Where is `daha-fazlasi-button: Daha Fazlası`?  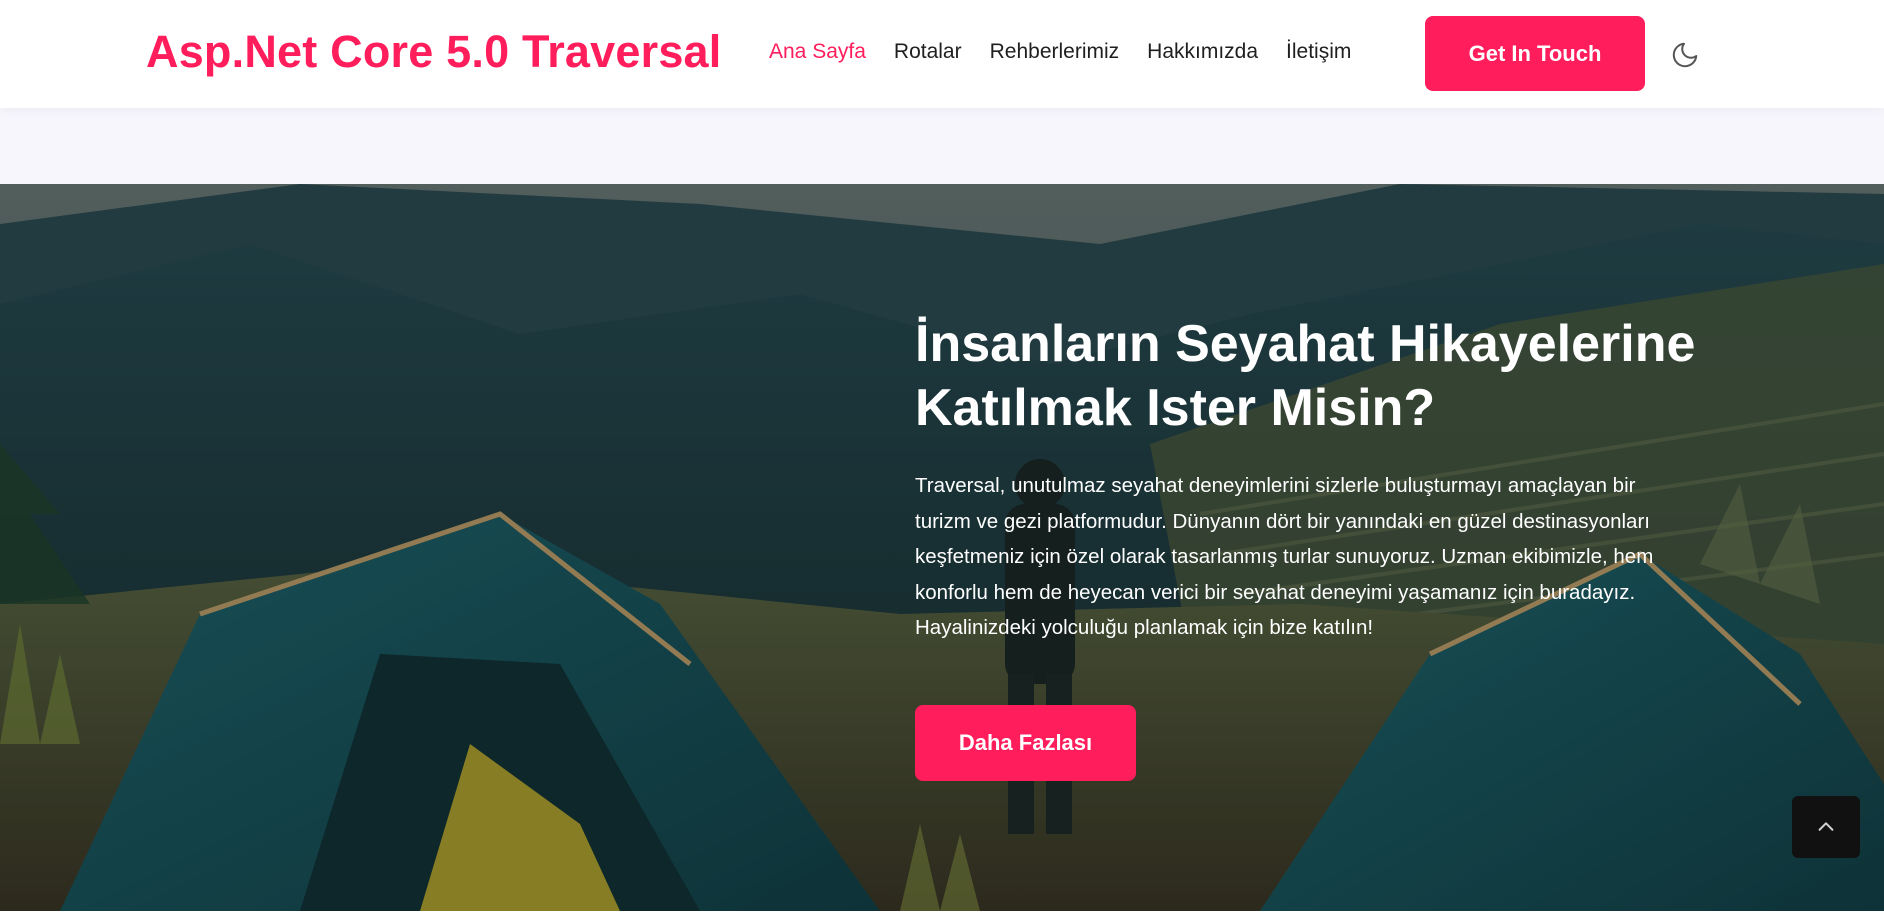 daha-fazlasi-button: Daha Fazlası is located at coordinates (1025, 743).